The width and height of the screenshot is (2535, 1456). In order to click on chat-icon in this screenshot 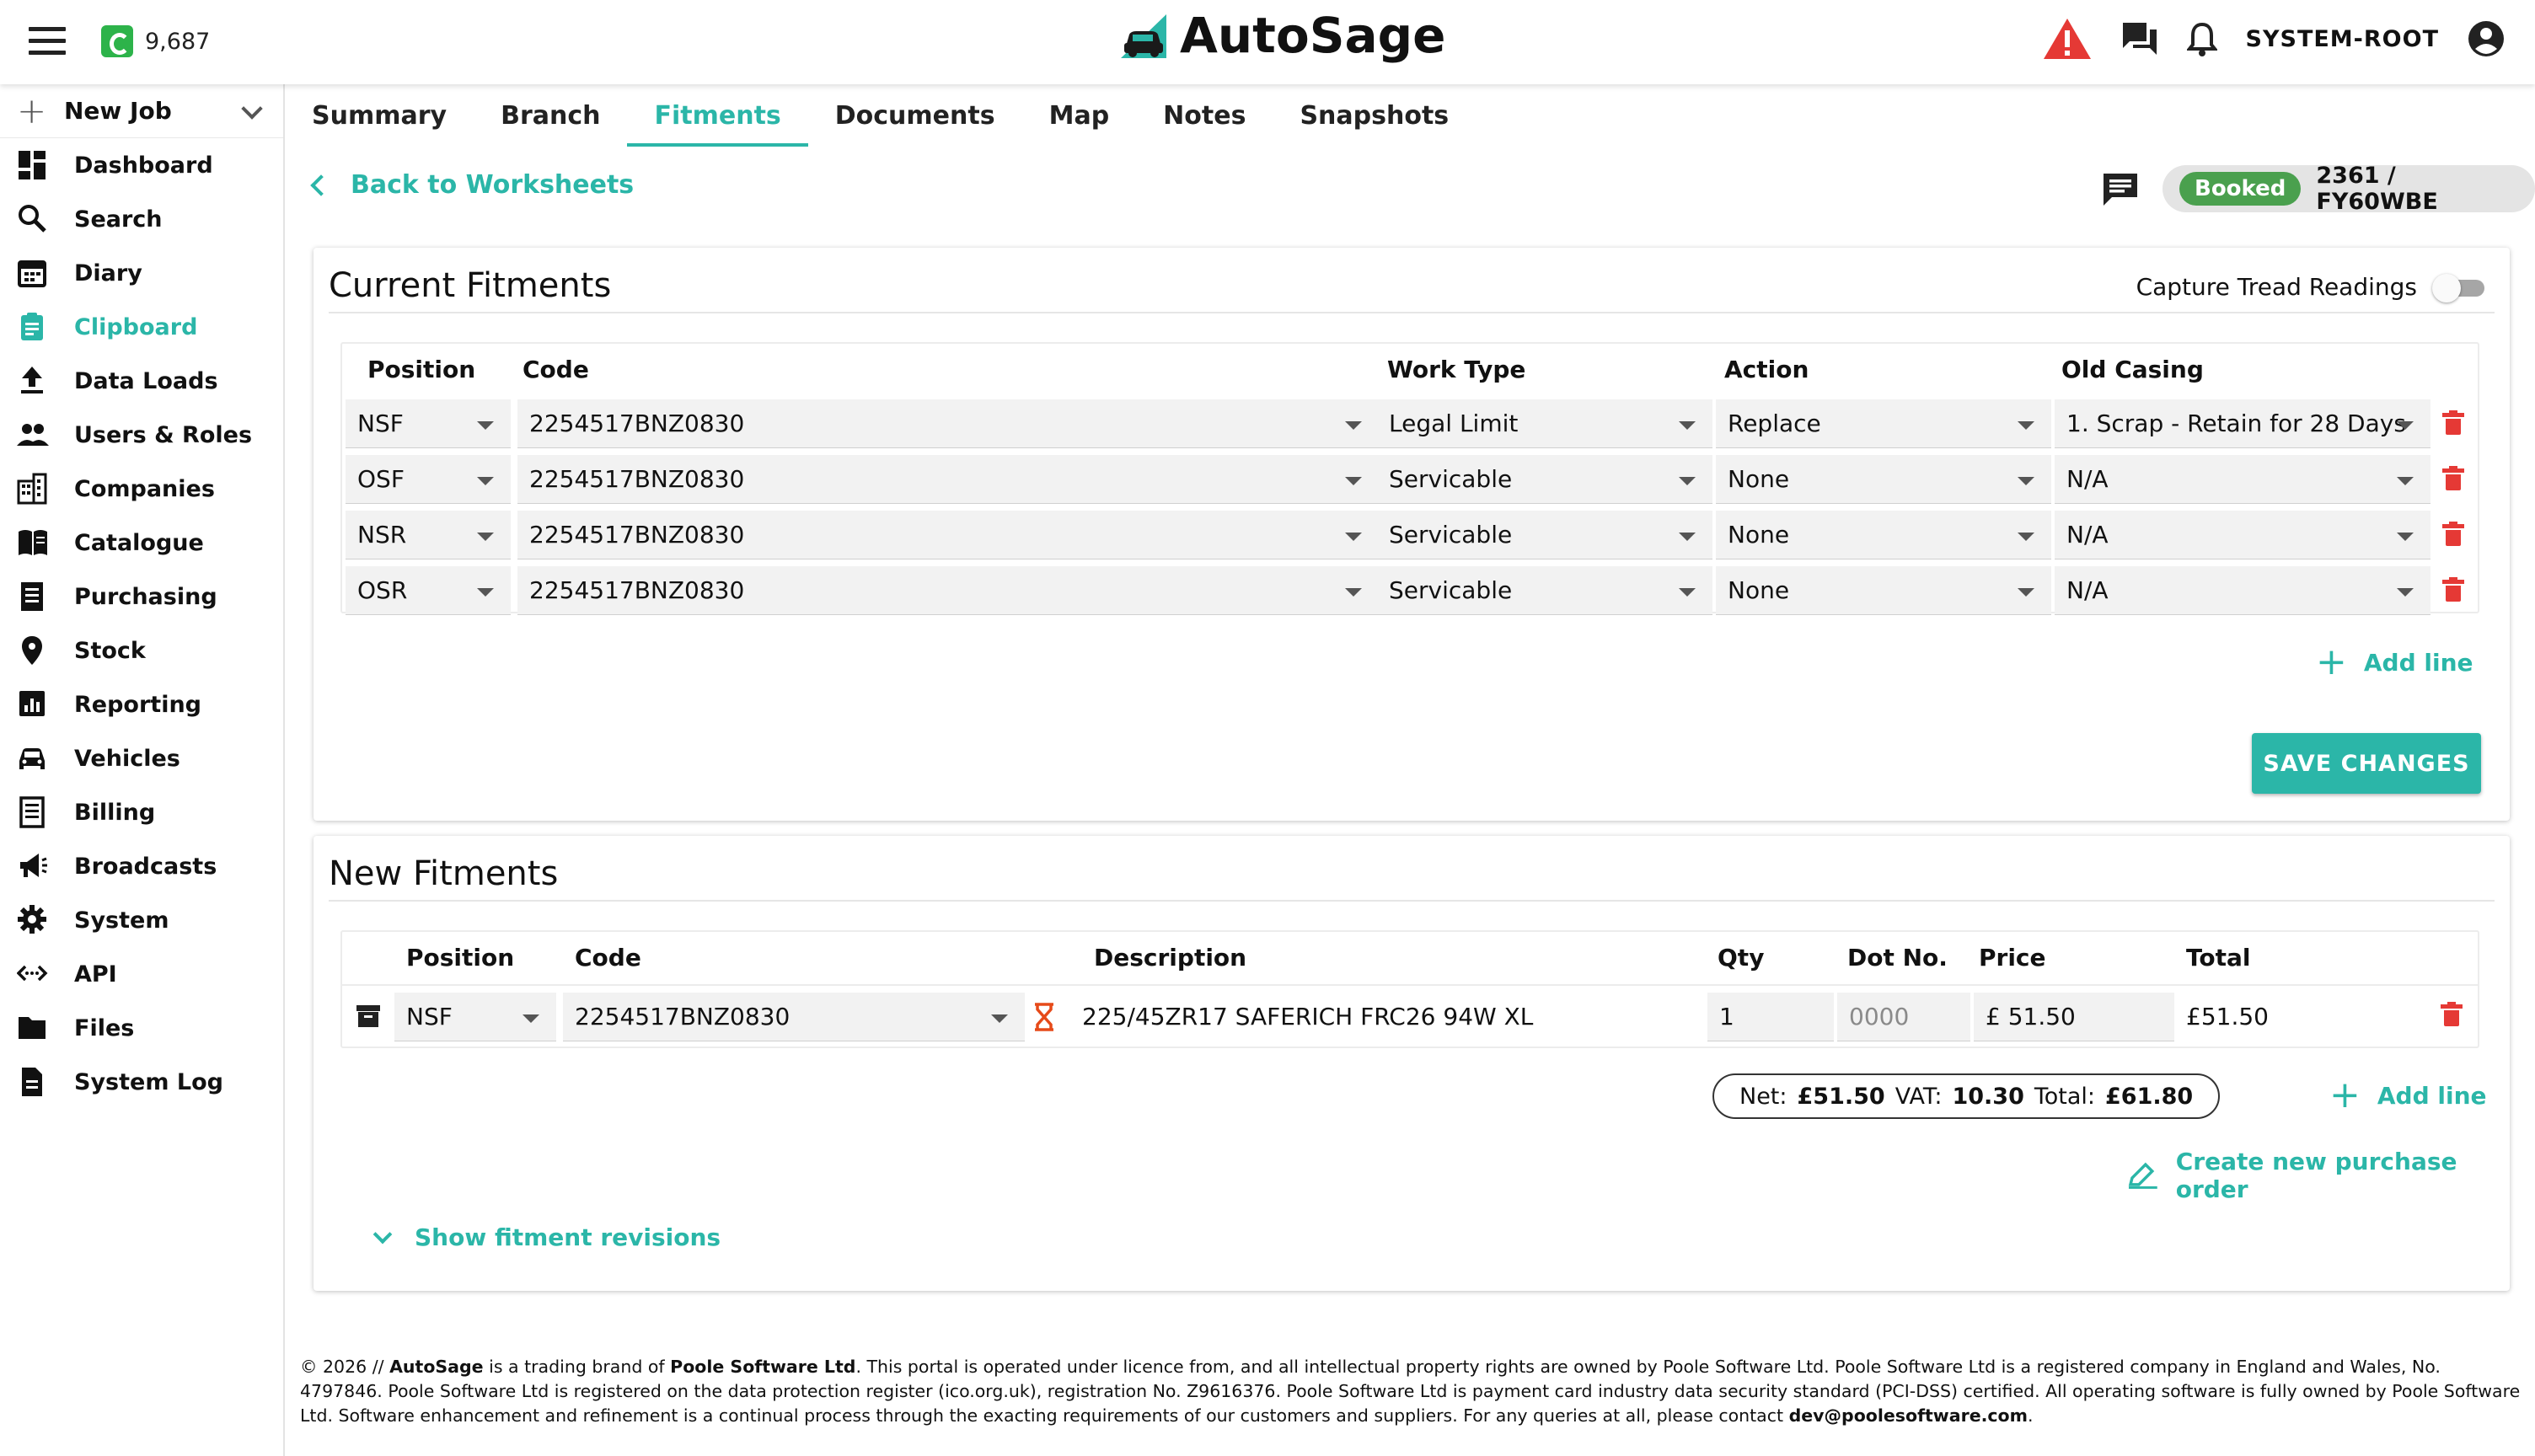, I will do `click(2139, 38)`.